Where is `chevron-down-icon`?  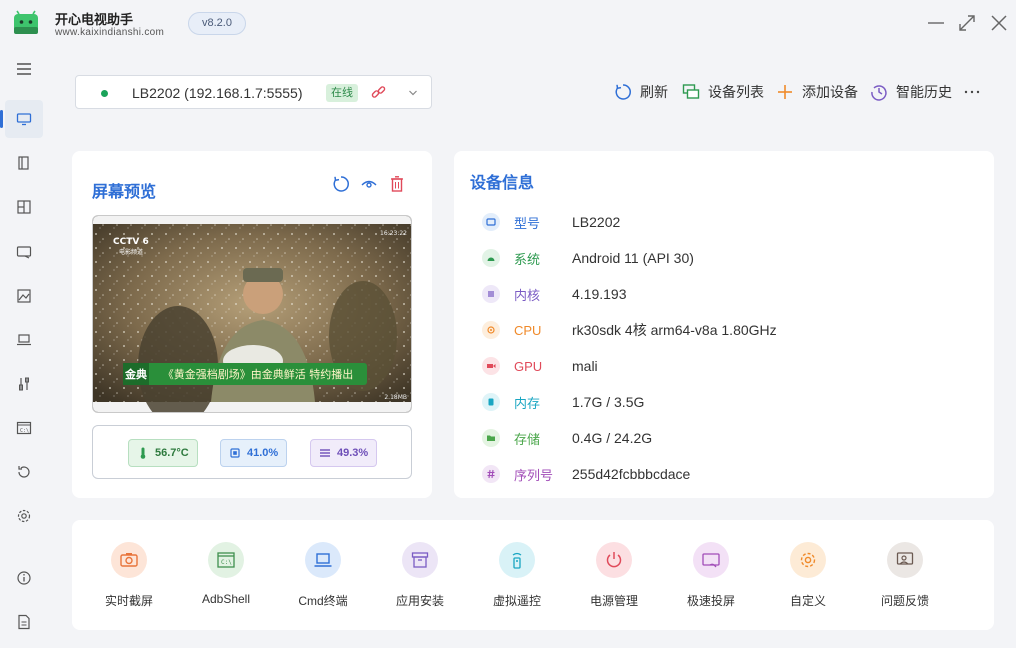
chevron-down-icon is located at coordinates (413, 93).